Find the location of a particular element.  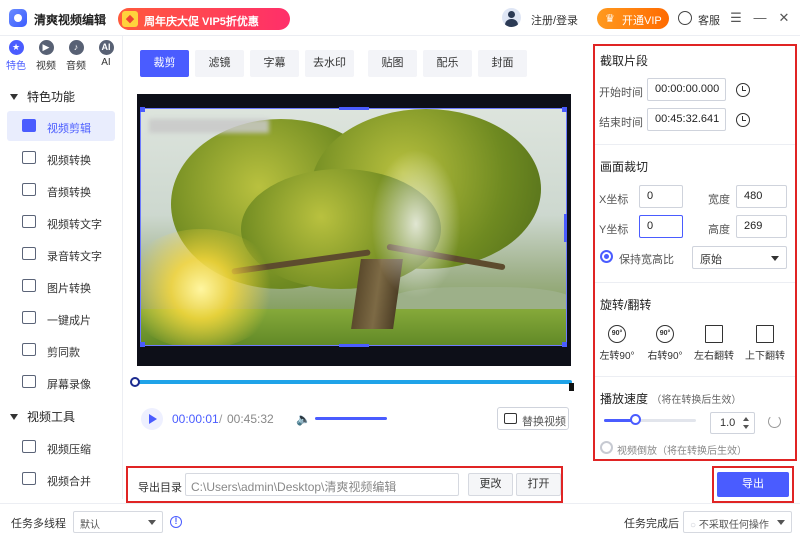

ratio-select: 原始 is located at coordinates (739, 257).